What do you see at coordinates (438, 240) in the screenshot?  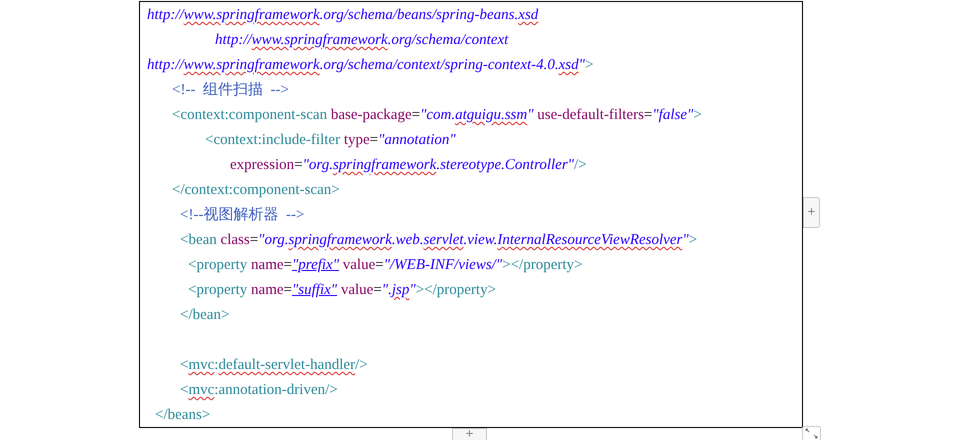 I see `code-line: <bean class="org.springframework.web.servlet.view.InternalResourceViewResolver">` at bounding box center [438, 240].